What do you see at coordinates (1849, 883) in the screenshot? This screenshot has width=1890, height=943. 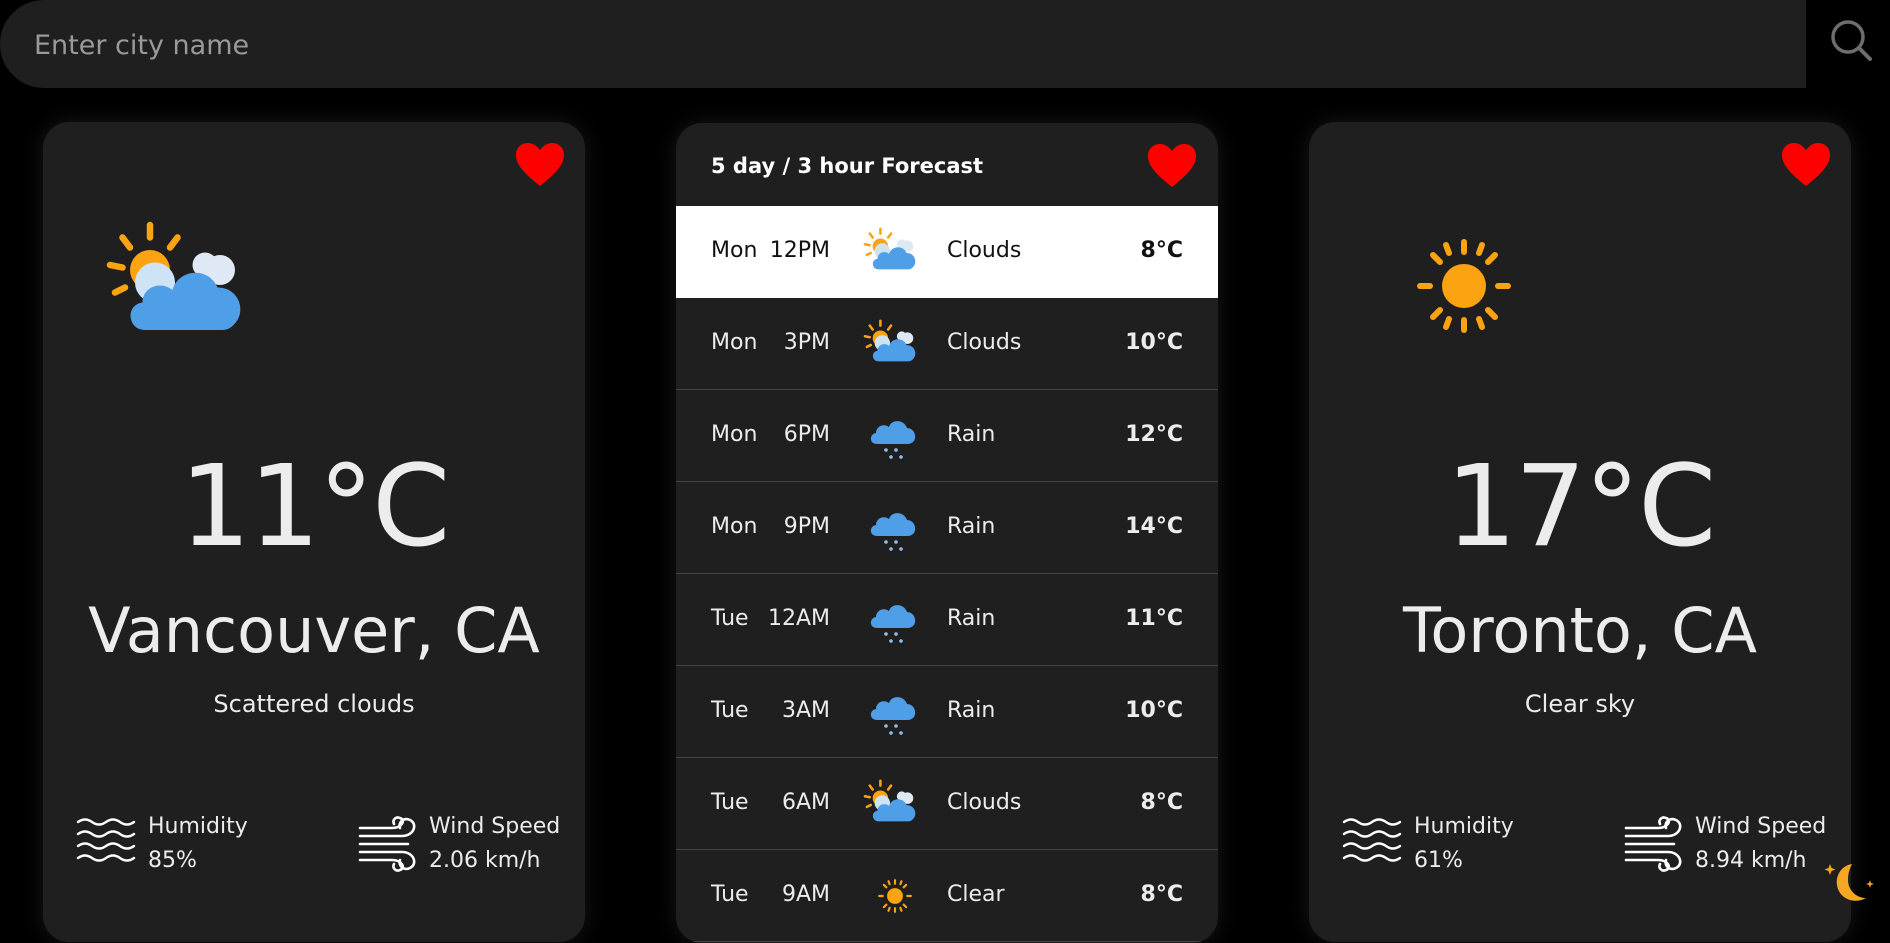 I see `moon-icon` at bounding box center [1849, 883].